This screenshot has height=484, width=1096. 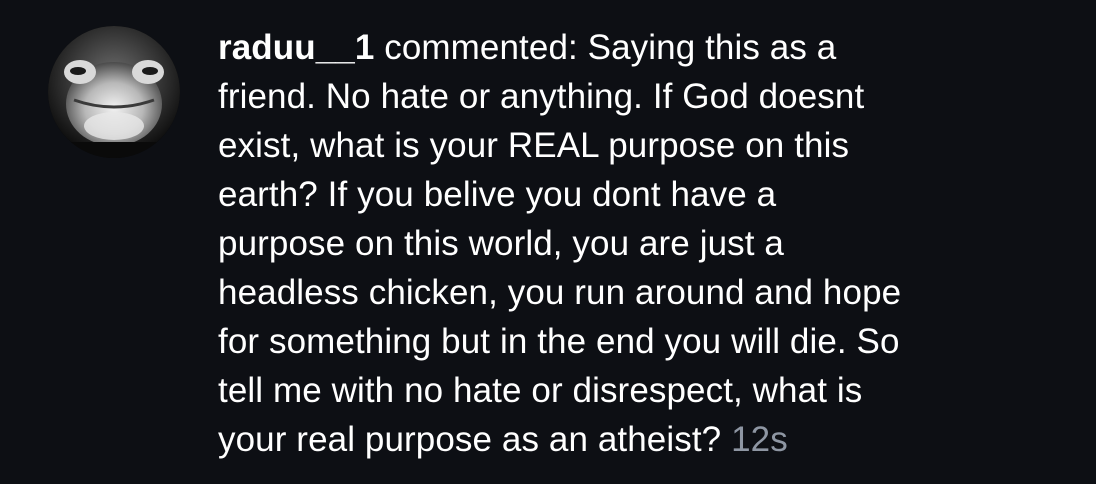 What do you see at coordinates (501, 243) in the screenshot?
I see `comment-text-line: purpose on this world, you are just a` at bounding box center [501, 243].